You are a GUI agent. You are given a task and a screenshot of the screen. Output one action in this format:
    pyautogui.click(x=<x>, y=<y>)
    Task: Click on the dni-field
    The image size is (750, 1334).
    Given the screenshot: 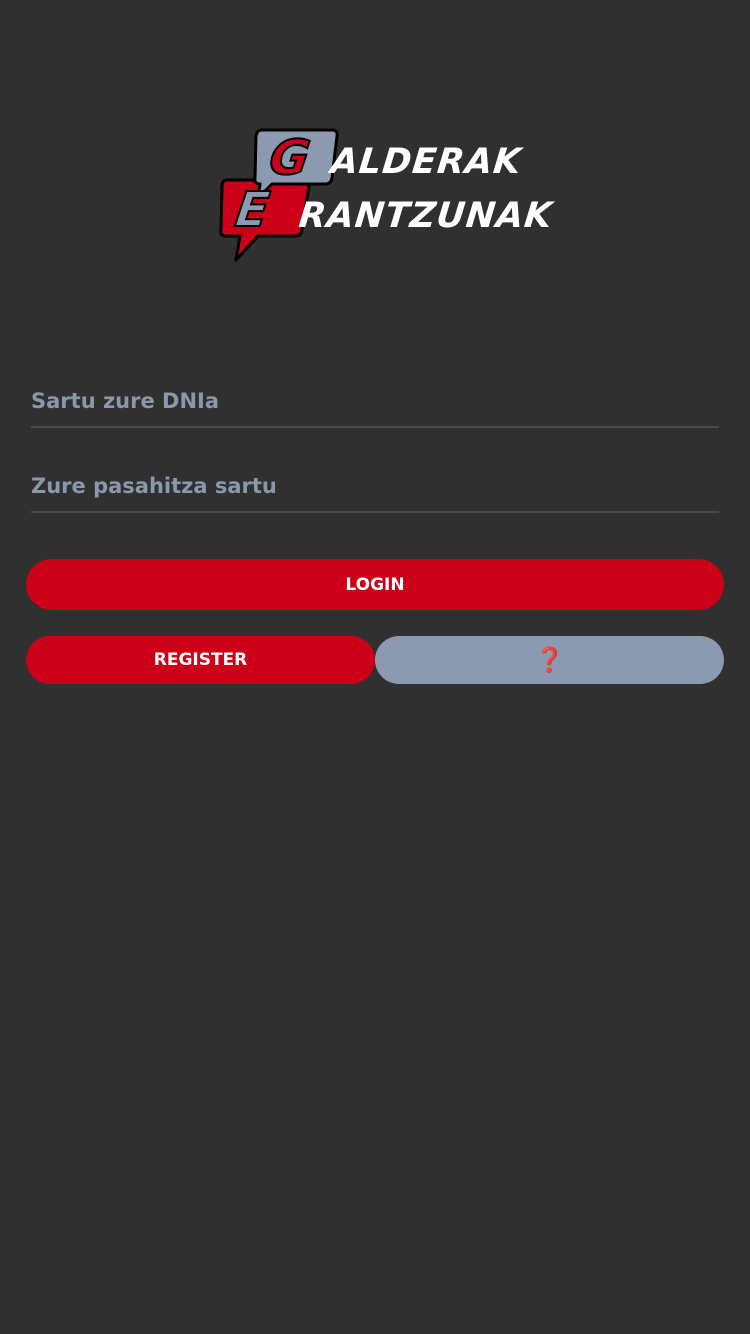 What is the action you would take?
    pyautogui.click(x=375, y=402)
    